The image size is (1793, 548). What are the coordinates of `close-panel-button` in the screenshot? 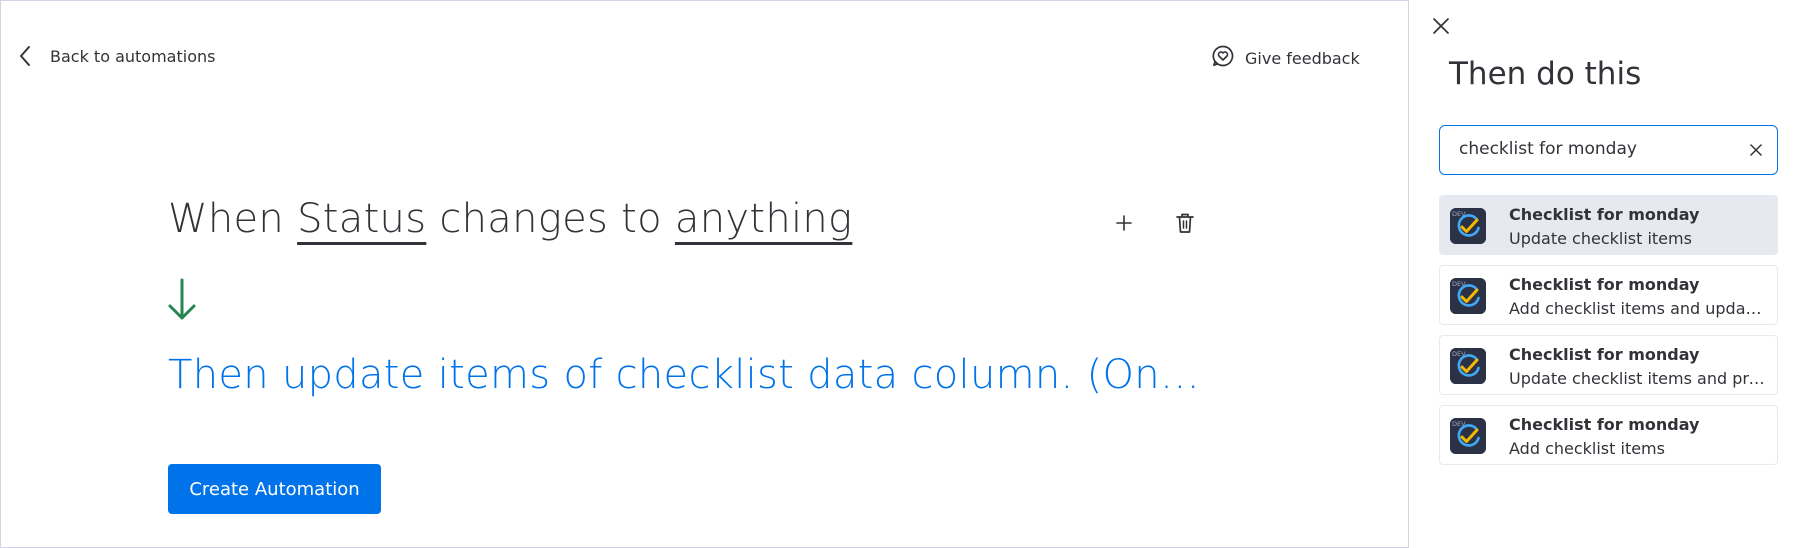 It's located at (1441, 26).